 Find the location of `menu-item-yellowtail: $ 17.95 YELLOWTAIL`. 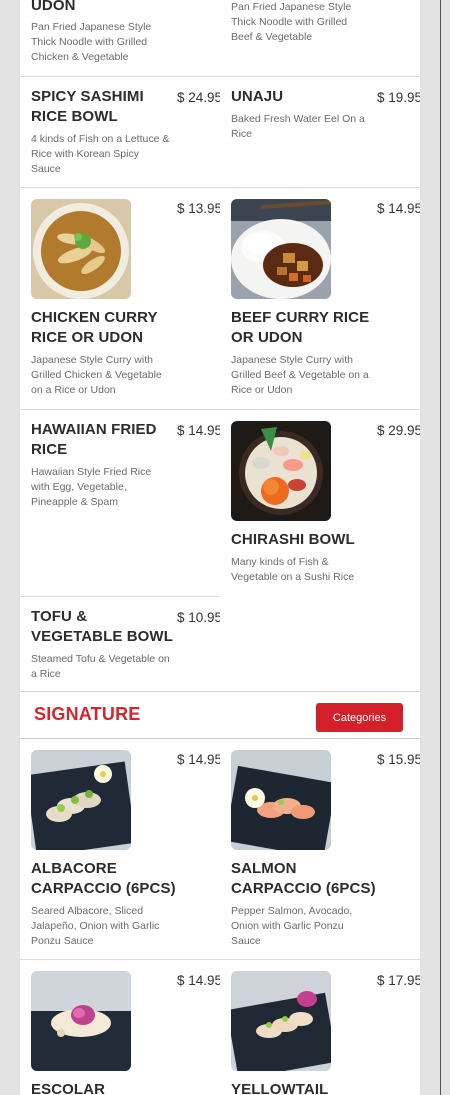

menu-item-yellowtail: $ 17.95 YELLOWTAIL is located at coordinates (320, 1027).